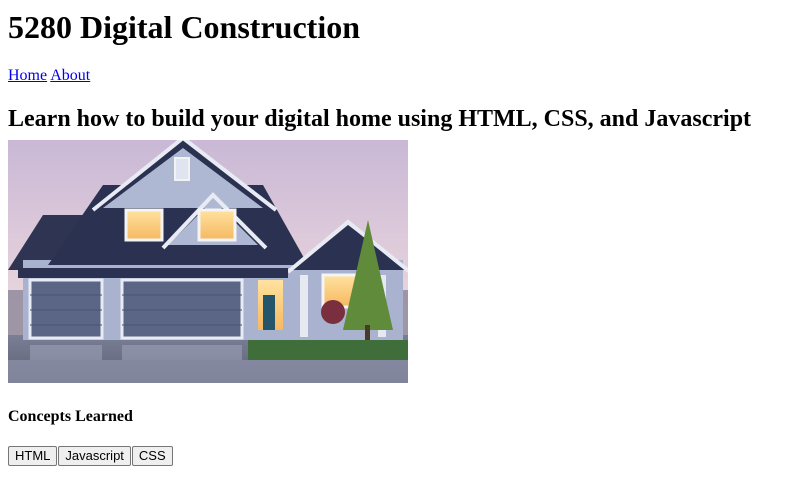  I want to click on javascript-button: Javascript, so click(94, 456).